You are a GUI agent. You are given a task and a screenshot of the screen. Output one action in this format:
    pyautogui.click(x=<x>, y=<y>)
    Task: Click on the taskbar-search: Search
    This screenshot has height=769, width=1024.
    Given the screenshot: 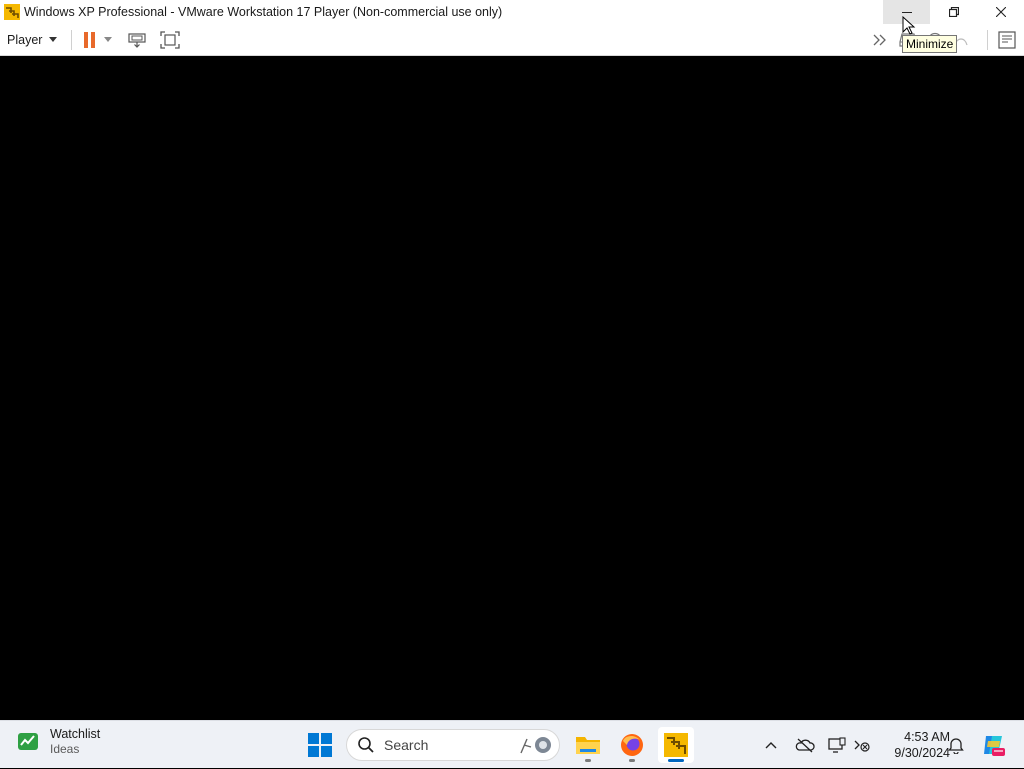 What is the action you would take?
    pyautogui.click(x=453, y=745)
    